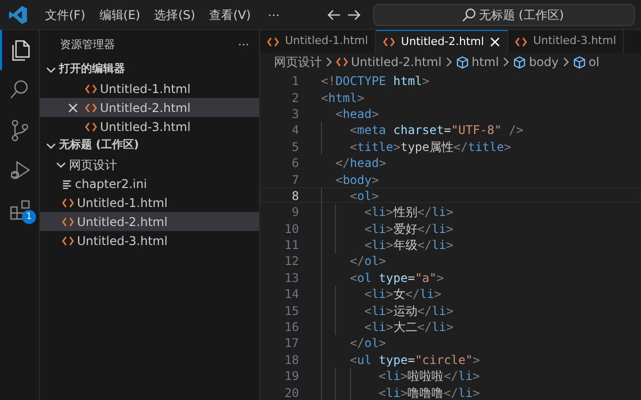 The image size is (641, 400). I want to click on line-number: 5, so click(295, 146).